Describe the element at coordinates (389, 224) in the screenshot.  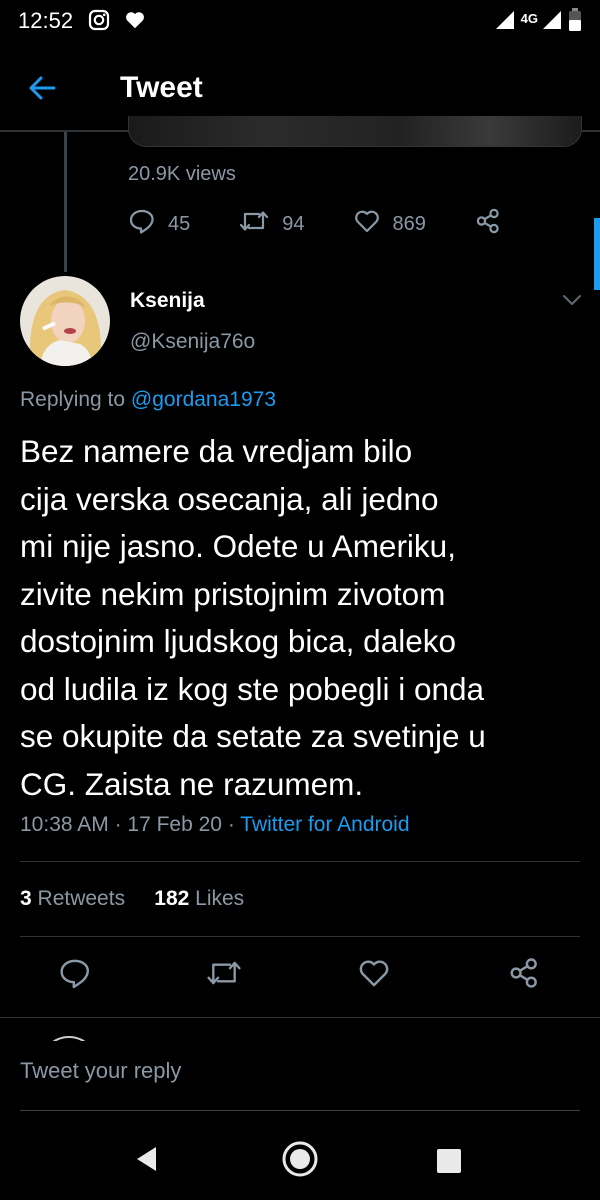
I see `like-button: 869` at that location.